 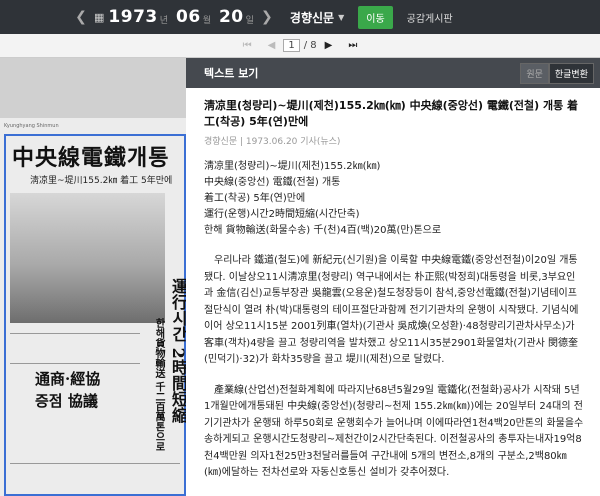 What do you see at coordinates (68, 379) in the screenshot?
I see `sub-article-line: 通商·經協` at bounding box center [68, 379].